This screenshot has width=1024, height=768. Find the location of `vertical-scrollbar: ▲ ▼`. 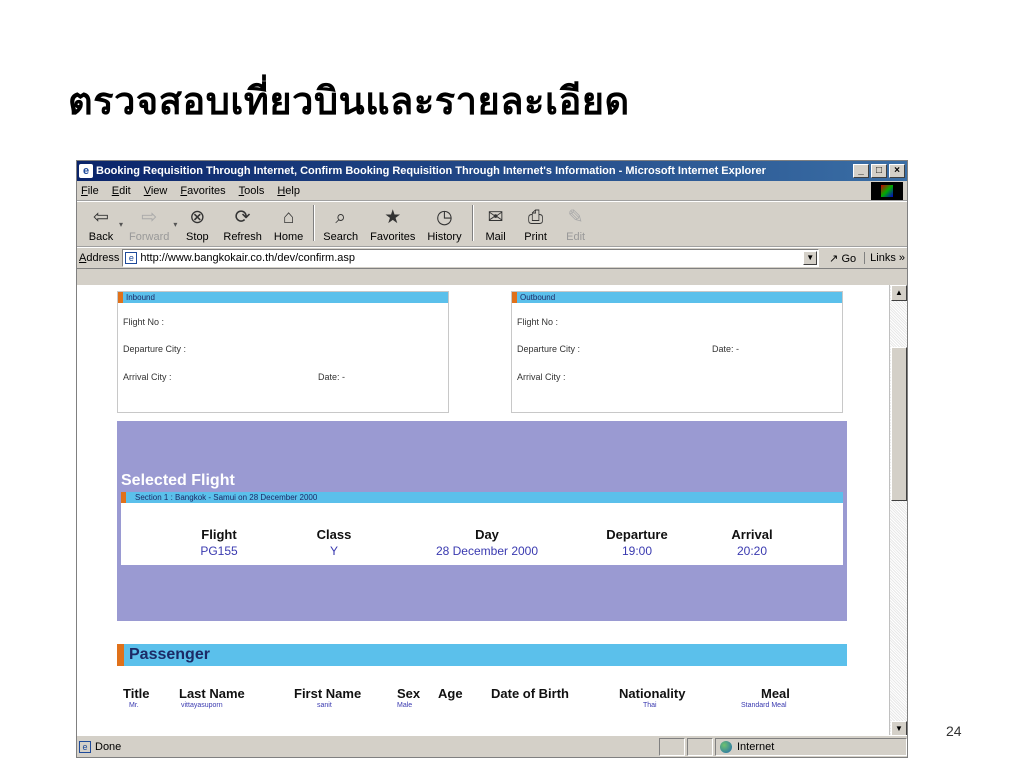

vertical-scrollbar: ▲ ▼ is located at coordinates (898, 511).